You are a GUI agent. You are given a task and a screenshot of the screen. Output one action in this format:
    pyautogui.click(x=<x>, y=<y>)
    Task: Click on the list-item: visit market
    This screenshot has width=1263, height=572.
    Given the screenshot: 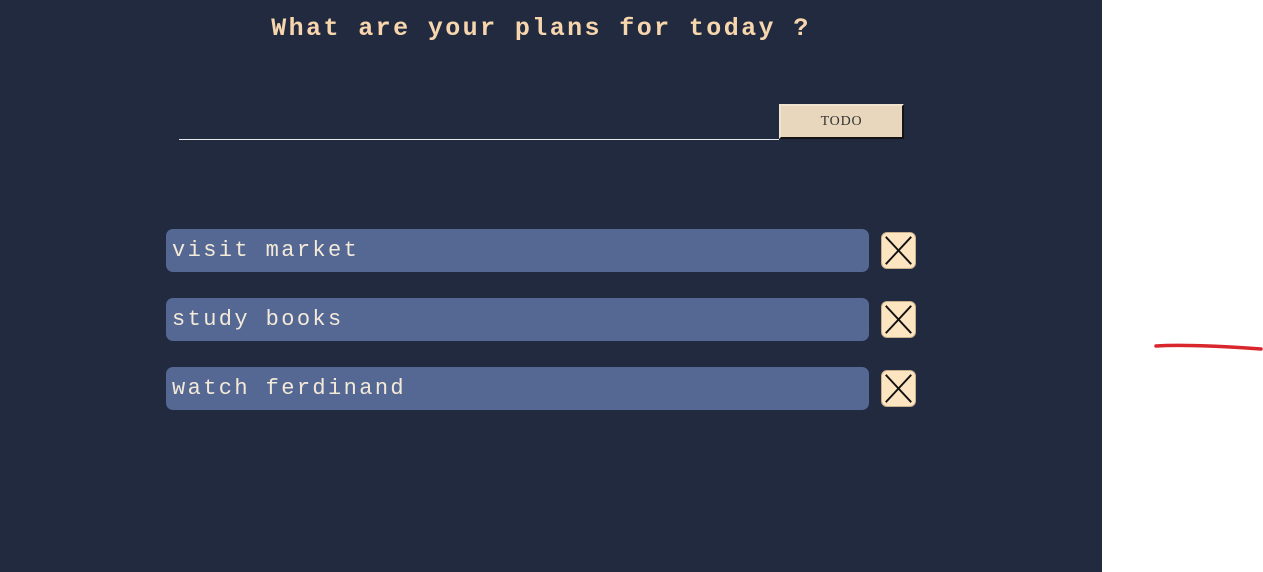 What is the action you would take?
    pyautogui.click(x=542, y=251)
    